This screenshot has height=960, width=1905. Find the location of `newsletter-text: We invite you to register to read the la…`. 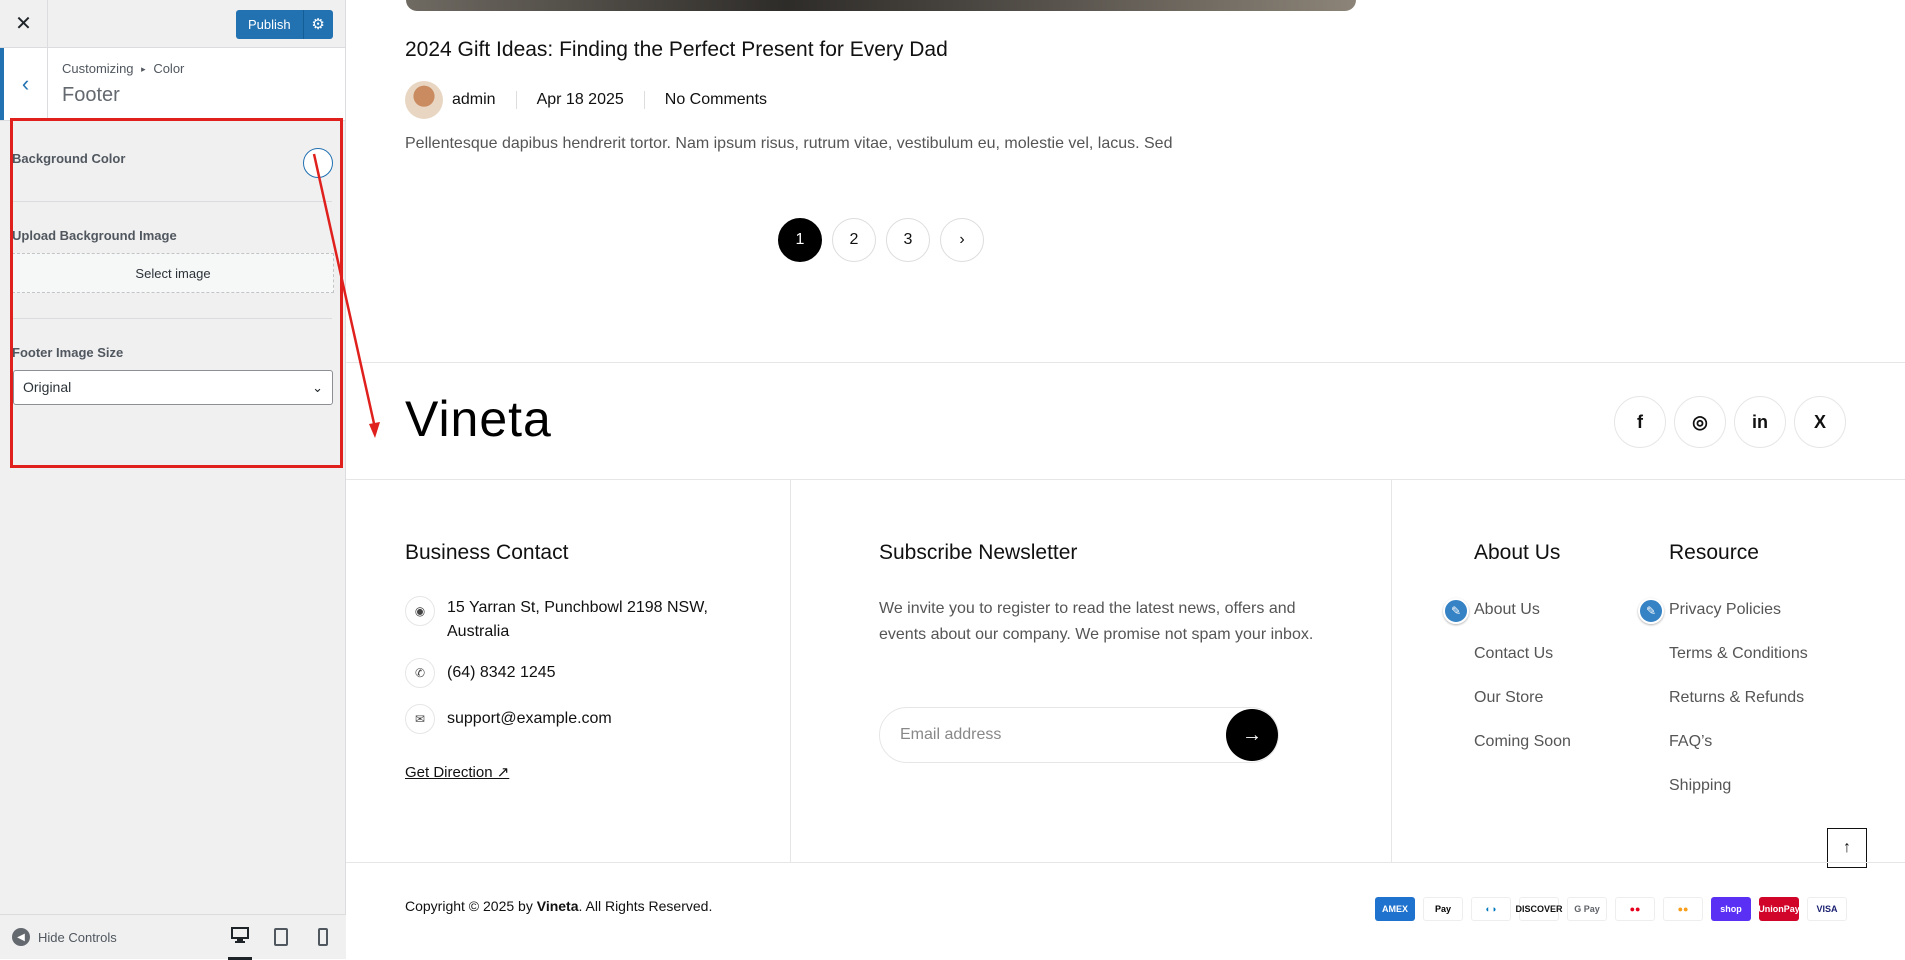

newsletter-text: We invite you to register to read the la… is located at coordinates (1096, 621).